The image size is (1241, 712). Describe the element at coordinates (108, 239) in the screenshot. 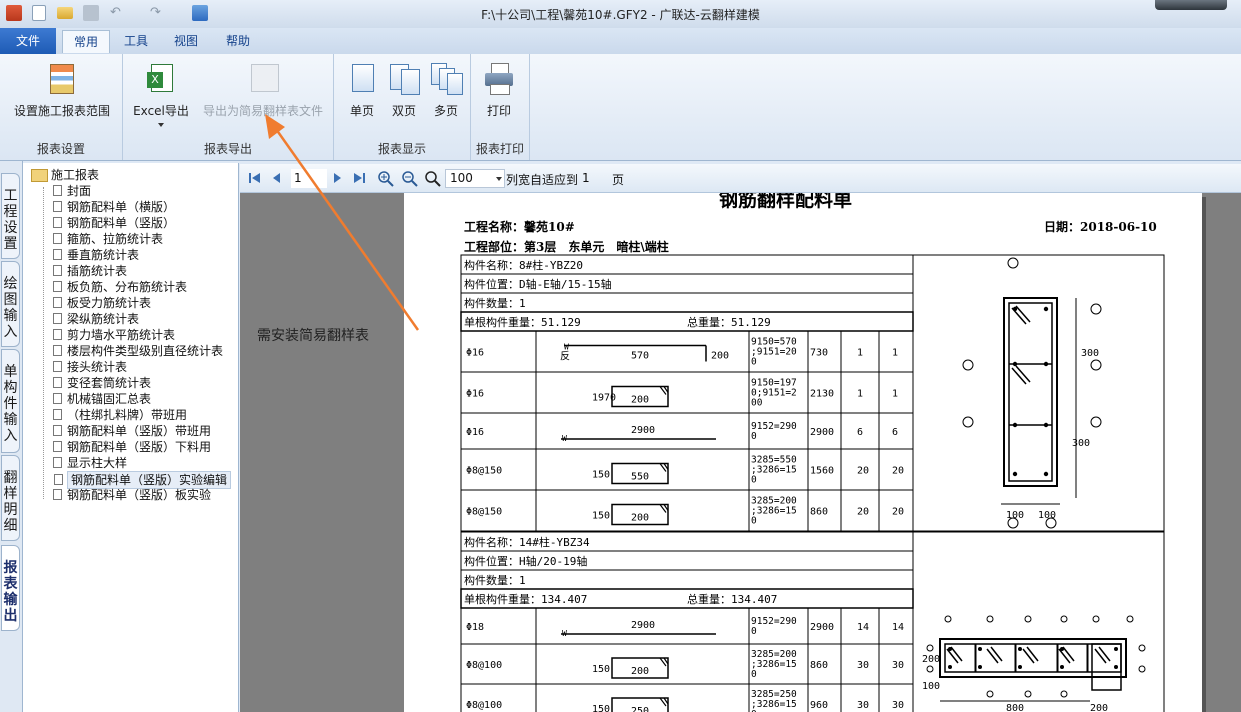

I see `tree-item: 箍筋、拉筋统计表` at that location.